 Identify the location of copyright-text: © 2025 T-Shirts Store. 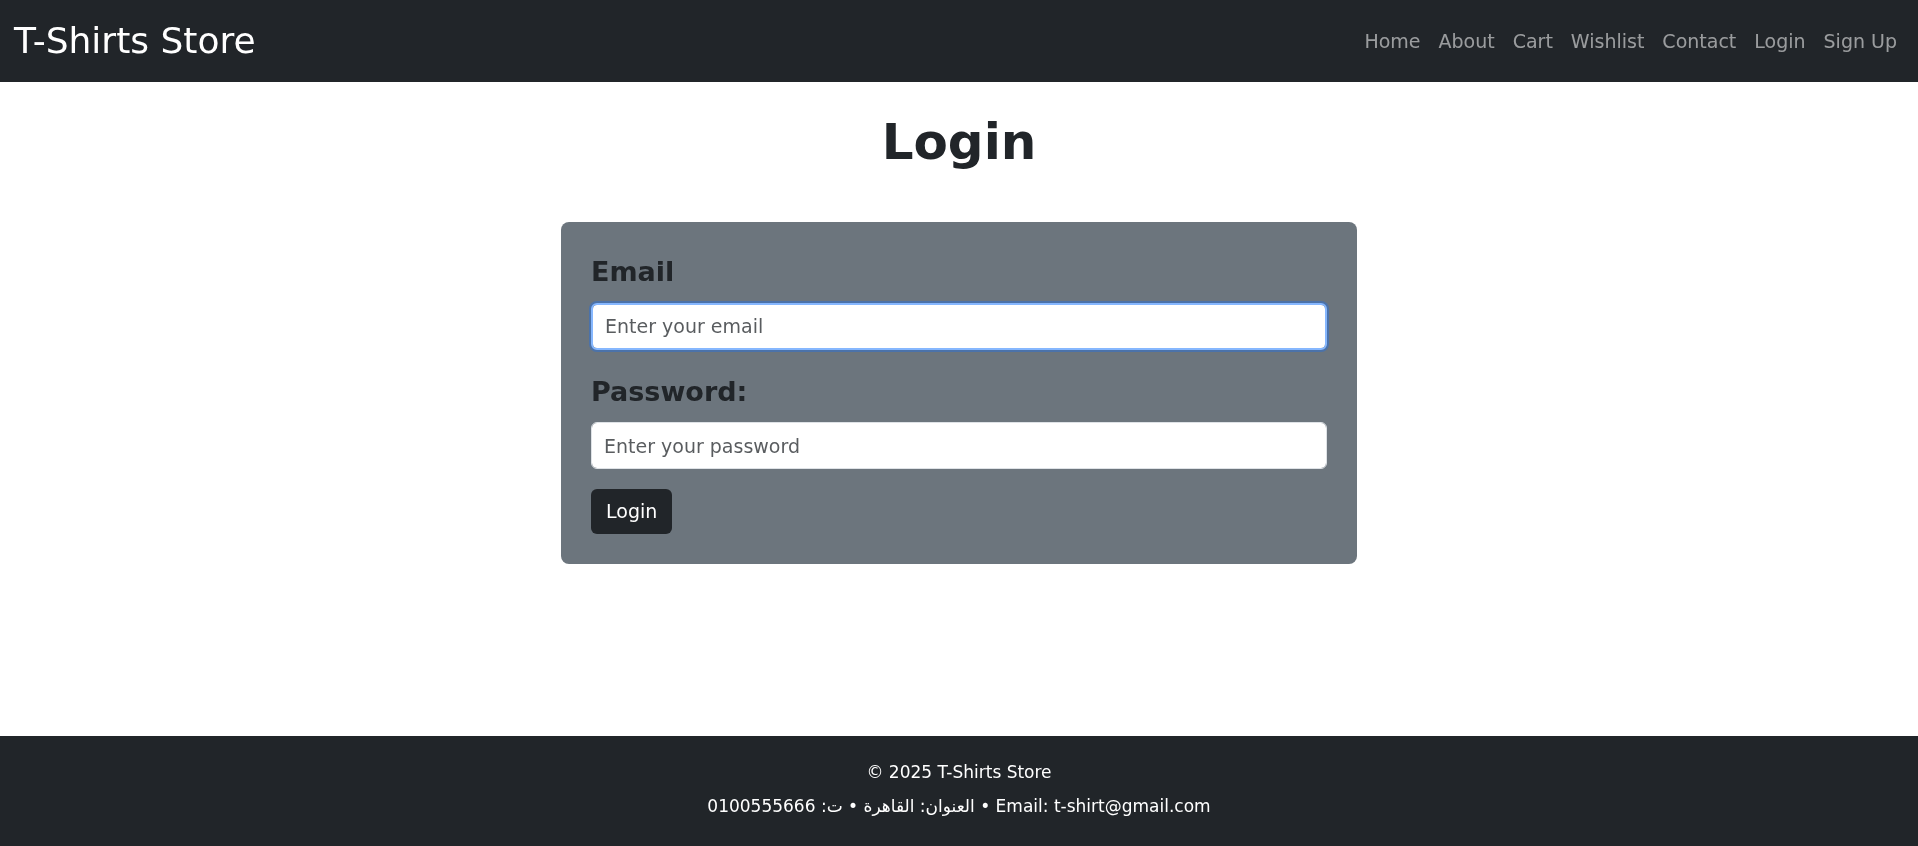
(959, 772).